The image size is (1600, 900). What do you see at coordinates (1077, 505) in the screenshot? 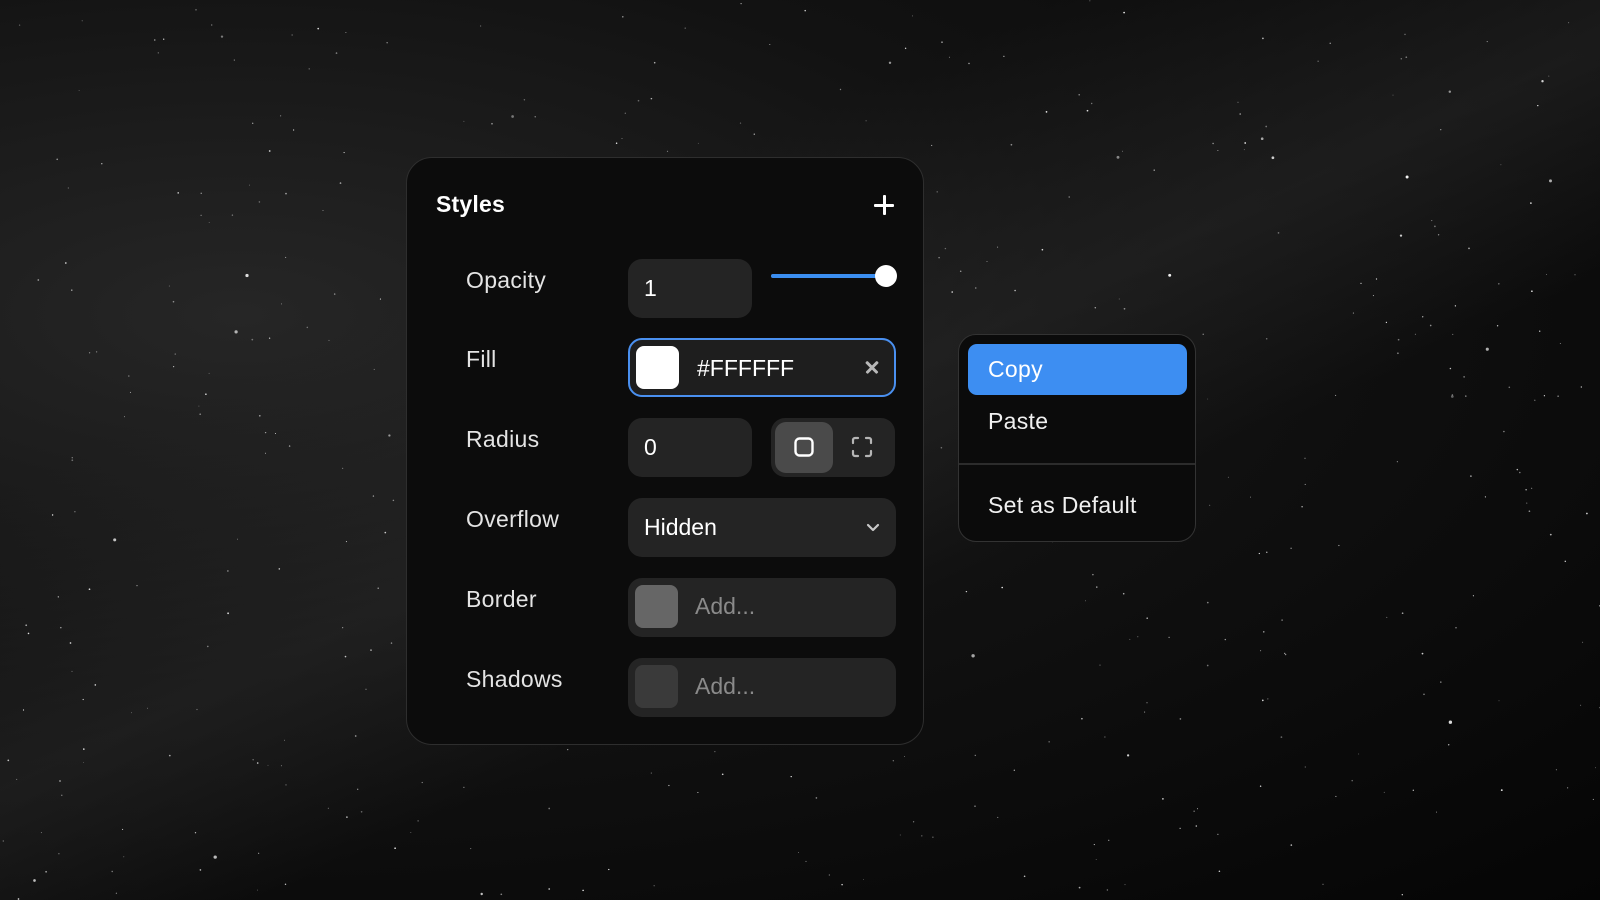
I see `menu-item-set-as-default: Set as Default` at bounding box center [1077, 505].